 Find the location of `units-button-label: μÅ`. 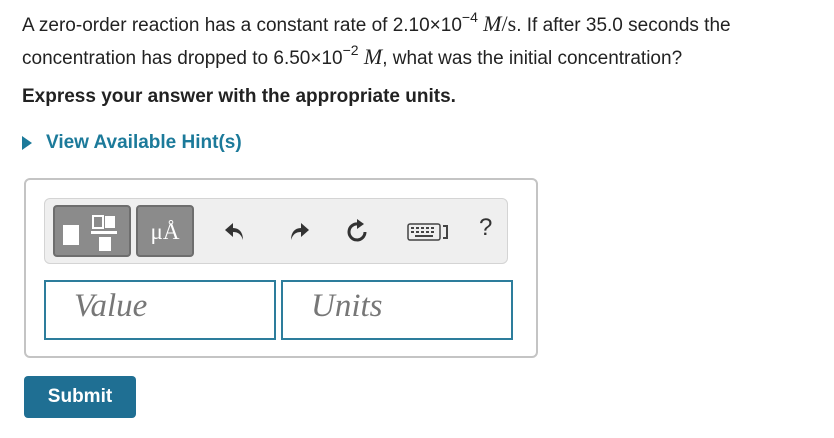

units-button-label: μÅ is located at coordinates (165, 231).